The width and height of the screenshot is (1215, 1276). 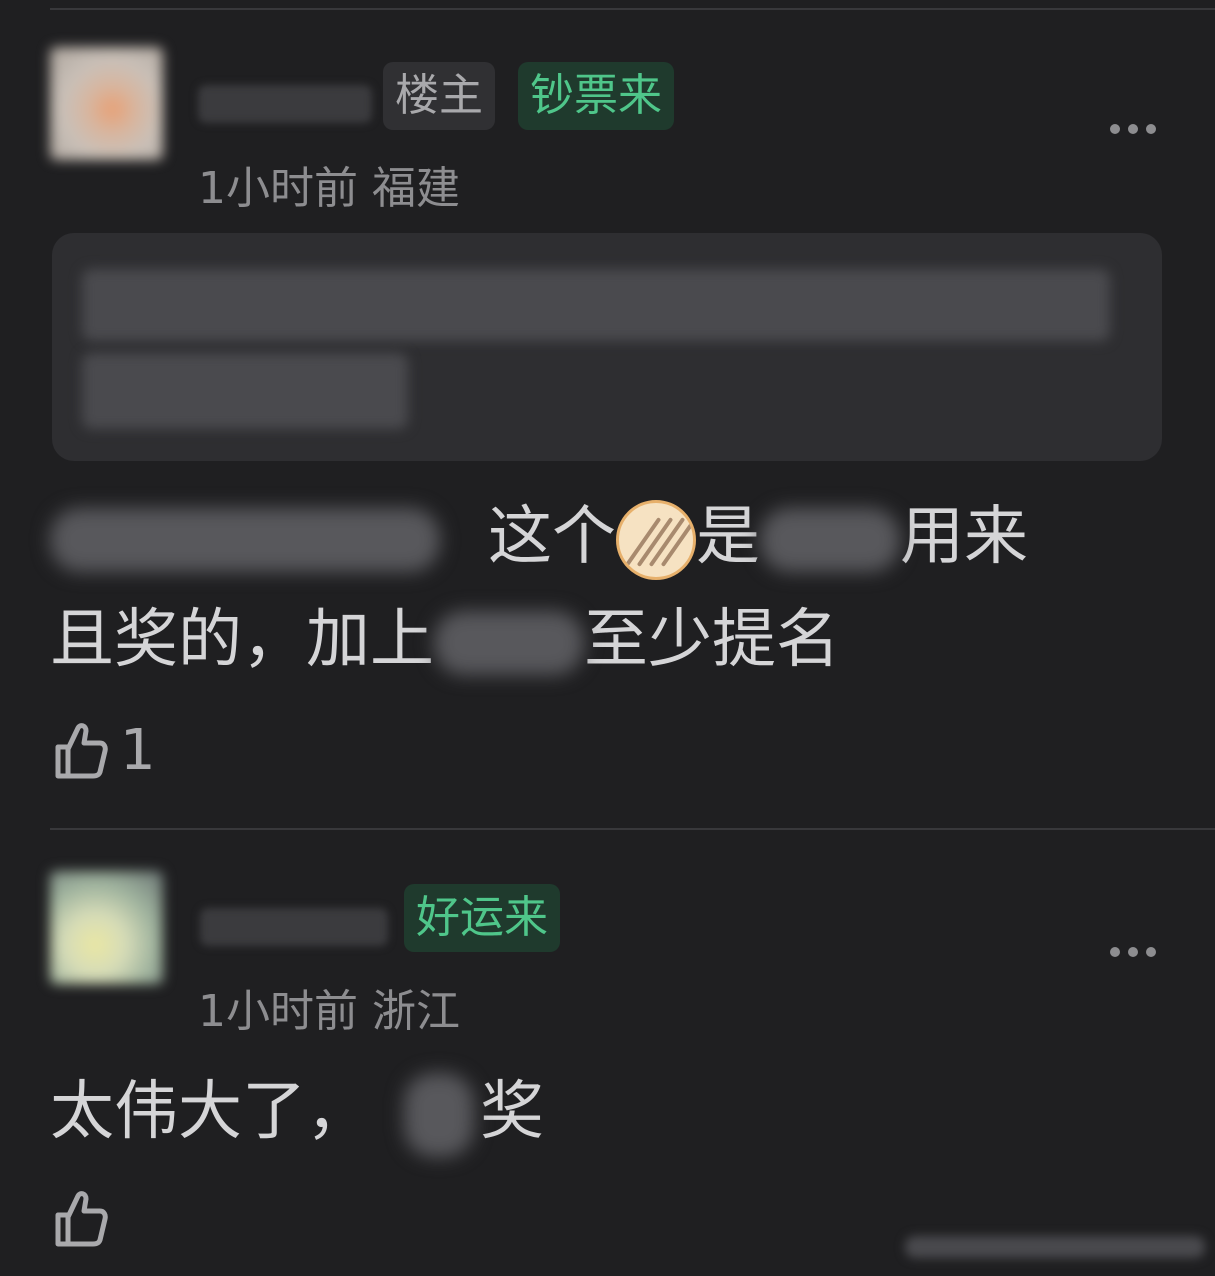 I want to click on like-button: 1, so click(x=105, y=750).